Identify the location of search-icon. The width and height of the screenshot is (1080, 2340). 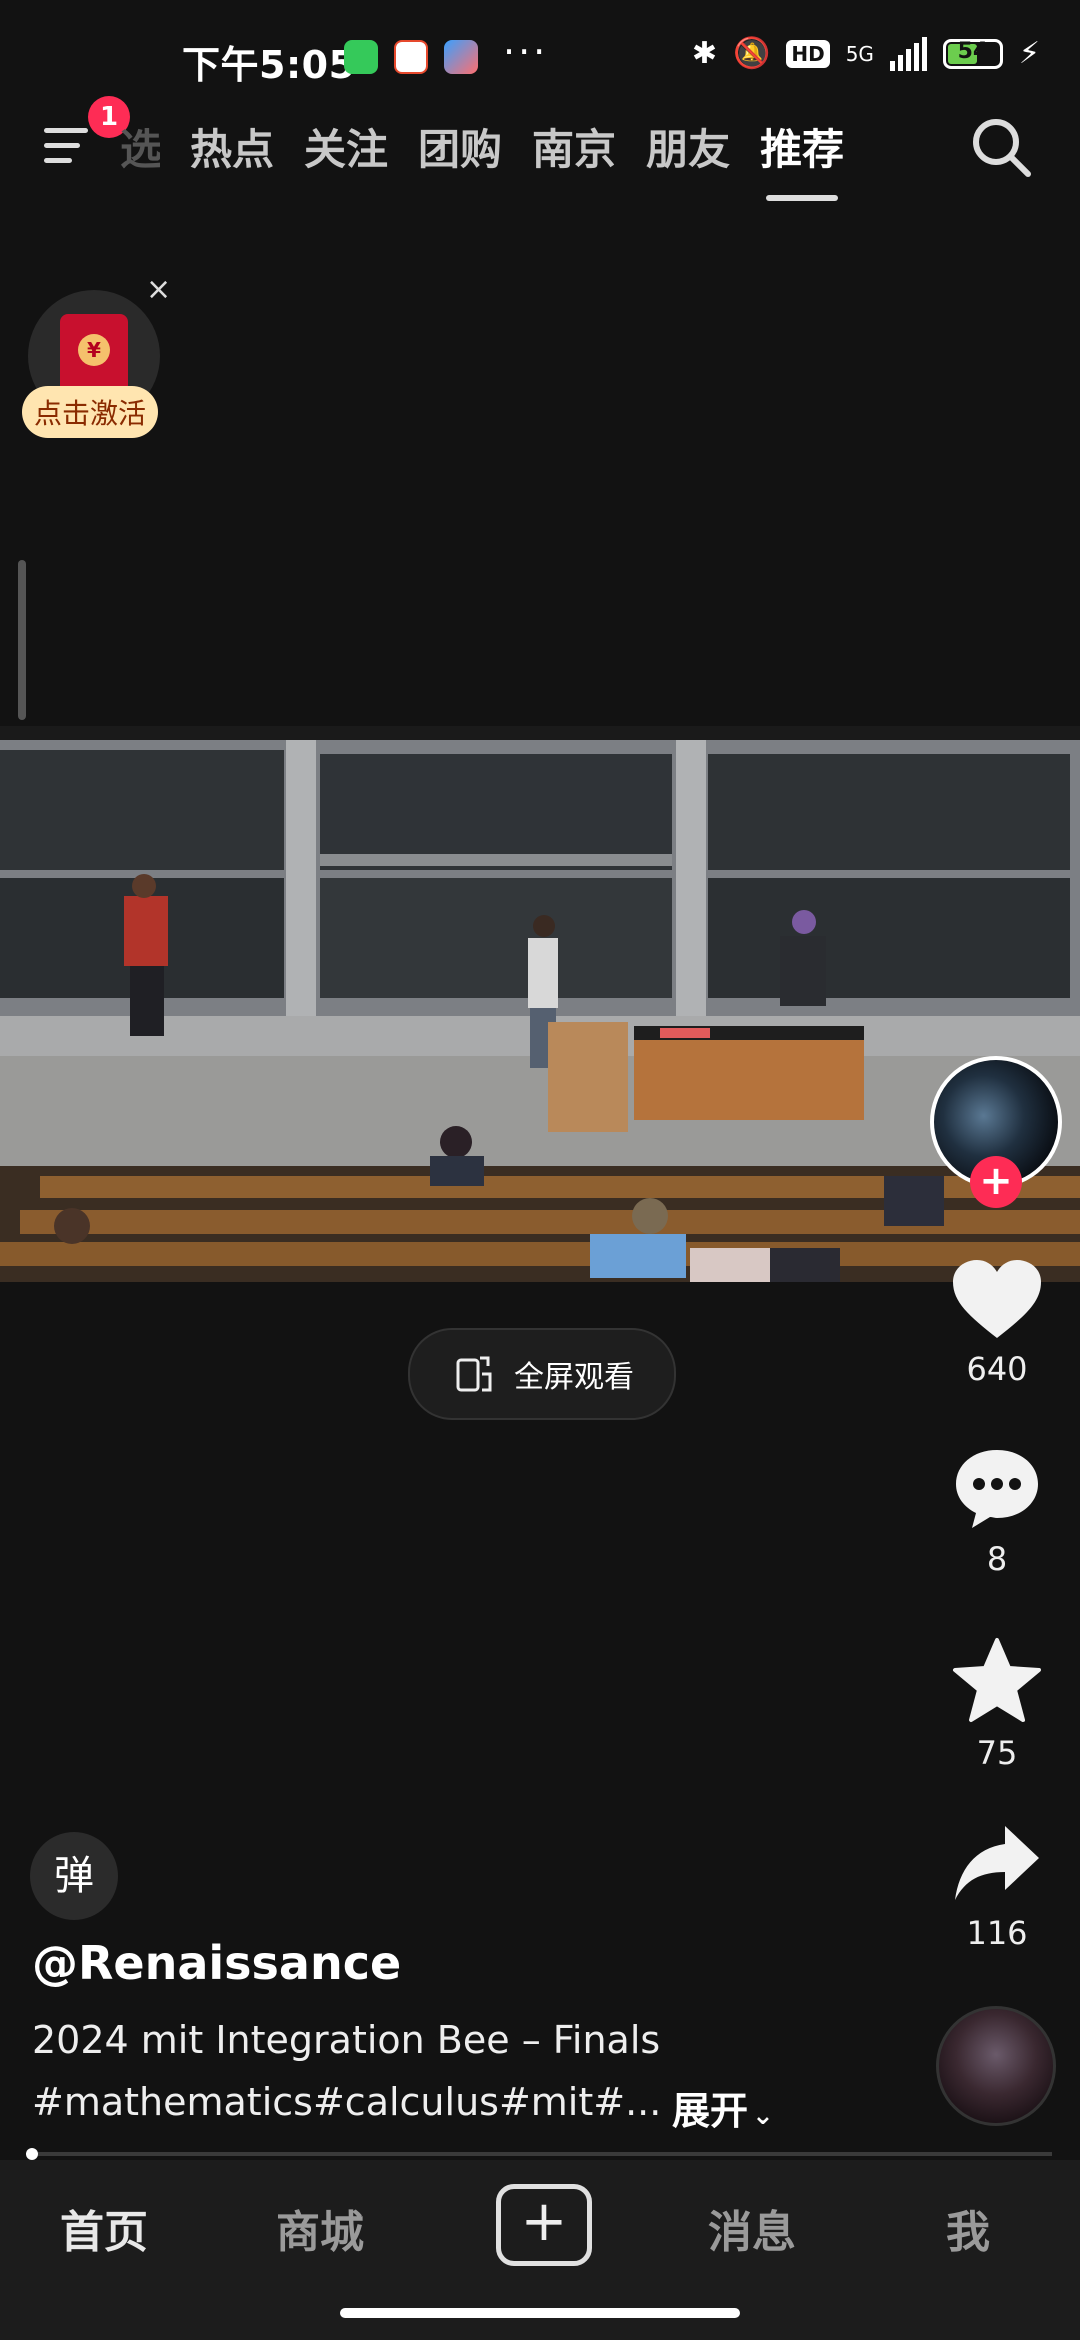
(1002, 148).